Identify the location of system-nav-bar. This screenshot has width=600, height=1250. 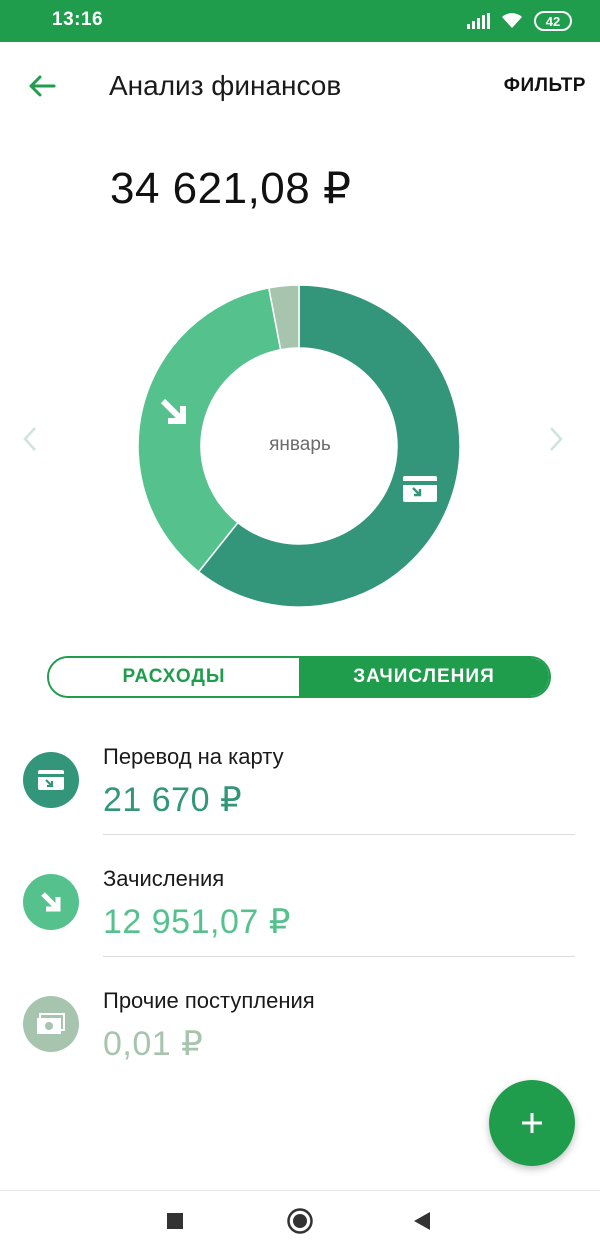
(300, 1220).